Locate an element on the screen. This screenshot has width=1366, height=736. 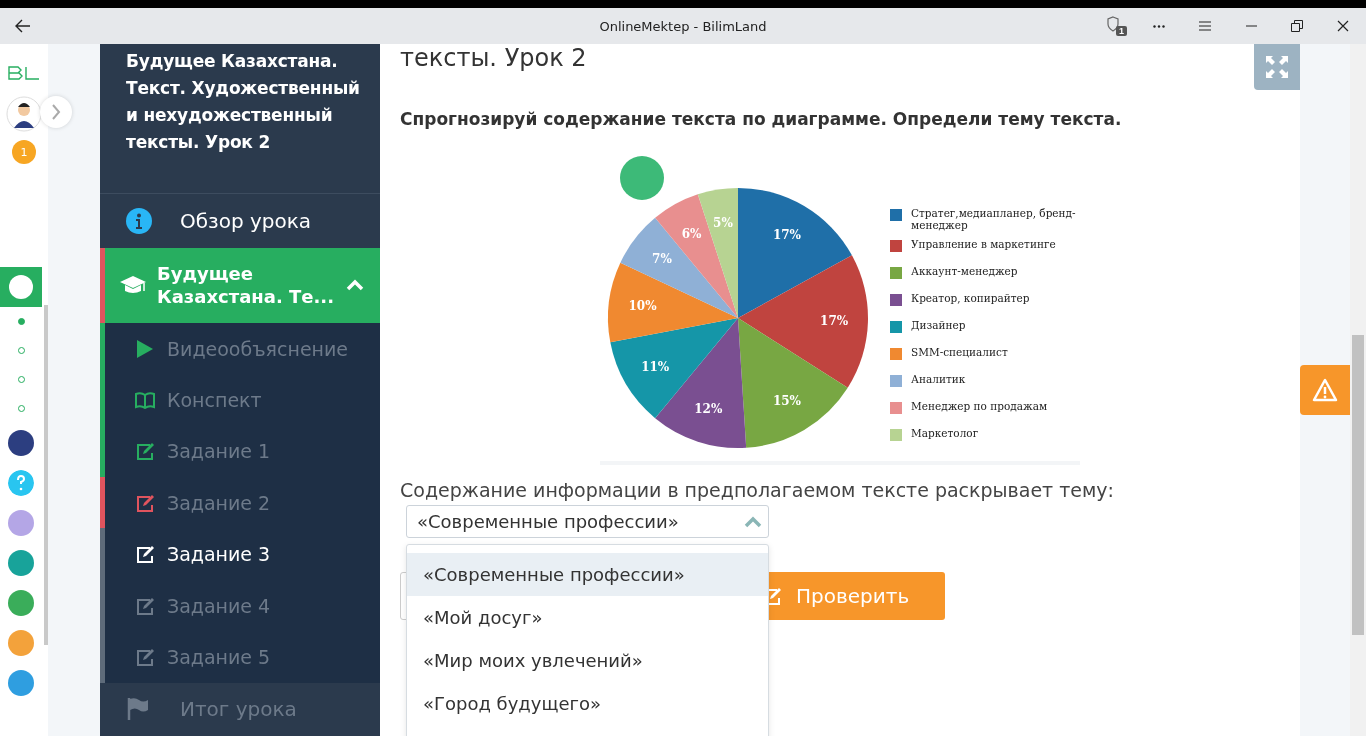
warning-icon is located at coordinates (1325, 390).